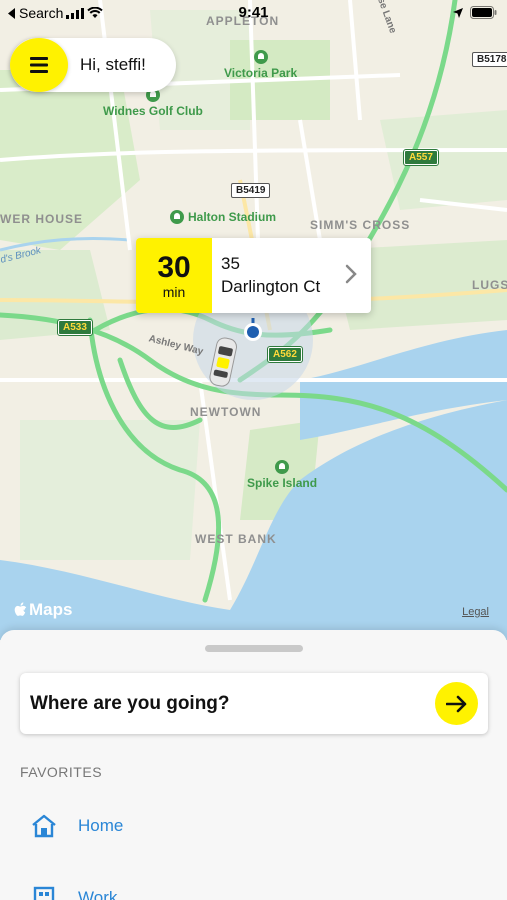  I want to click on favorite-item-work: Work, so click(73, 893).